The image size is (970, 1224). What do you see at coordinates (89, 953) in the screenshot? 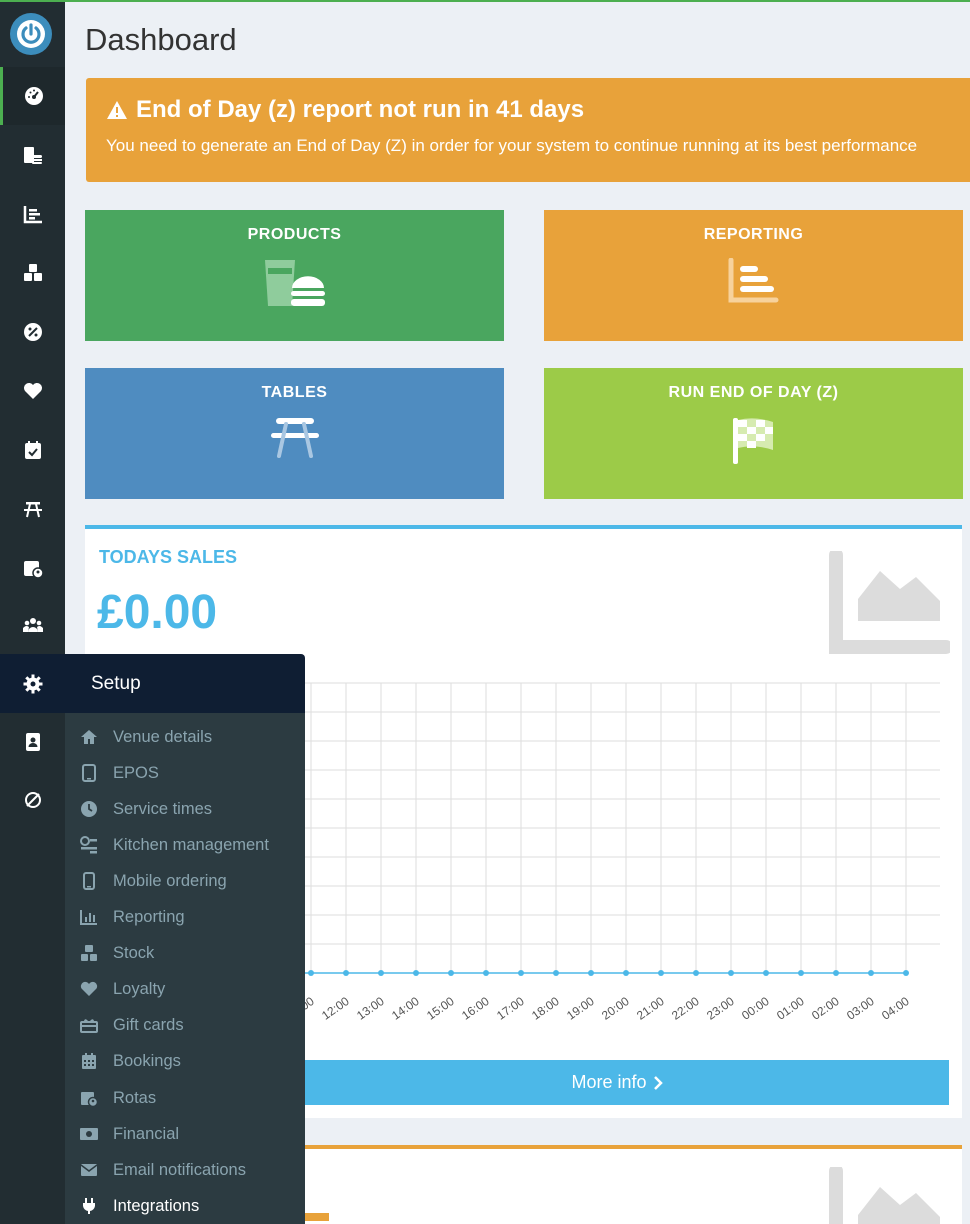
I see `boxes-icon` at bounding box center [89, 953].